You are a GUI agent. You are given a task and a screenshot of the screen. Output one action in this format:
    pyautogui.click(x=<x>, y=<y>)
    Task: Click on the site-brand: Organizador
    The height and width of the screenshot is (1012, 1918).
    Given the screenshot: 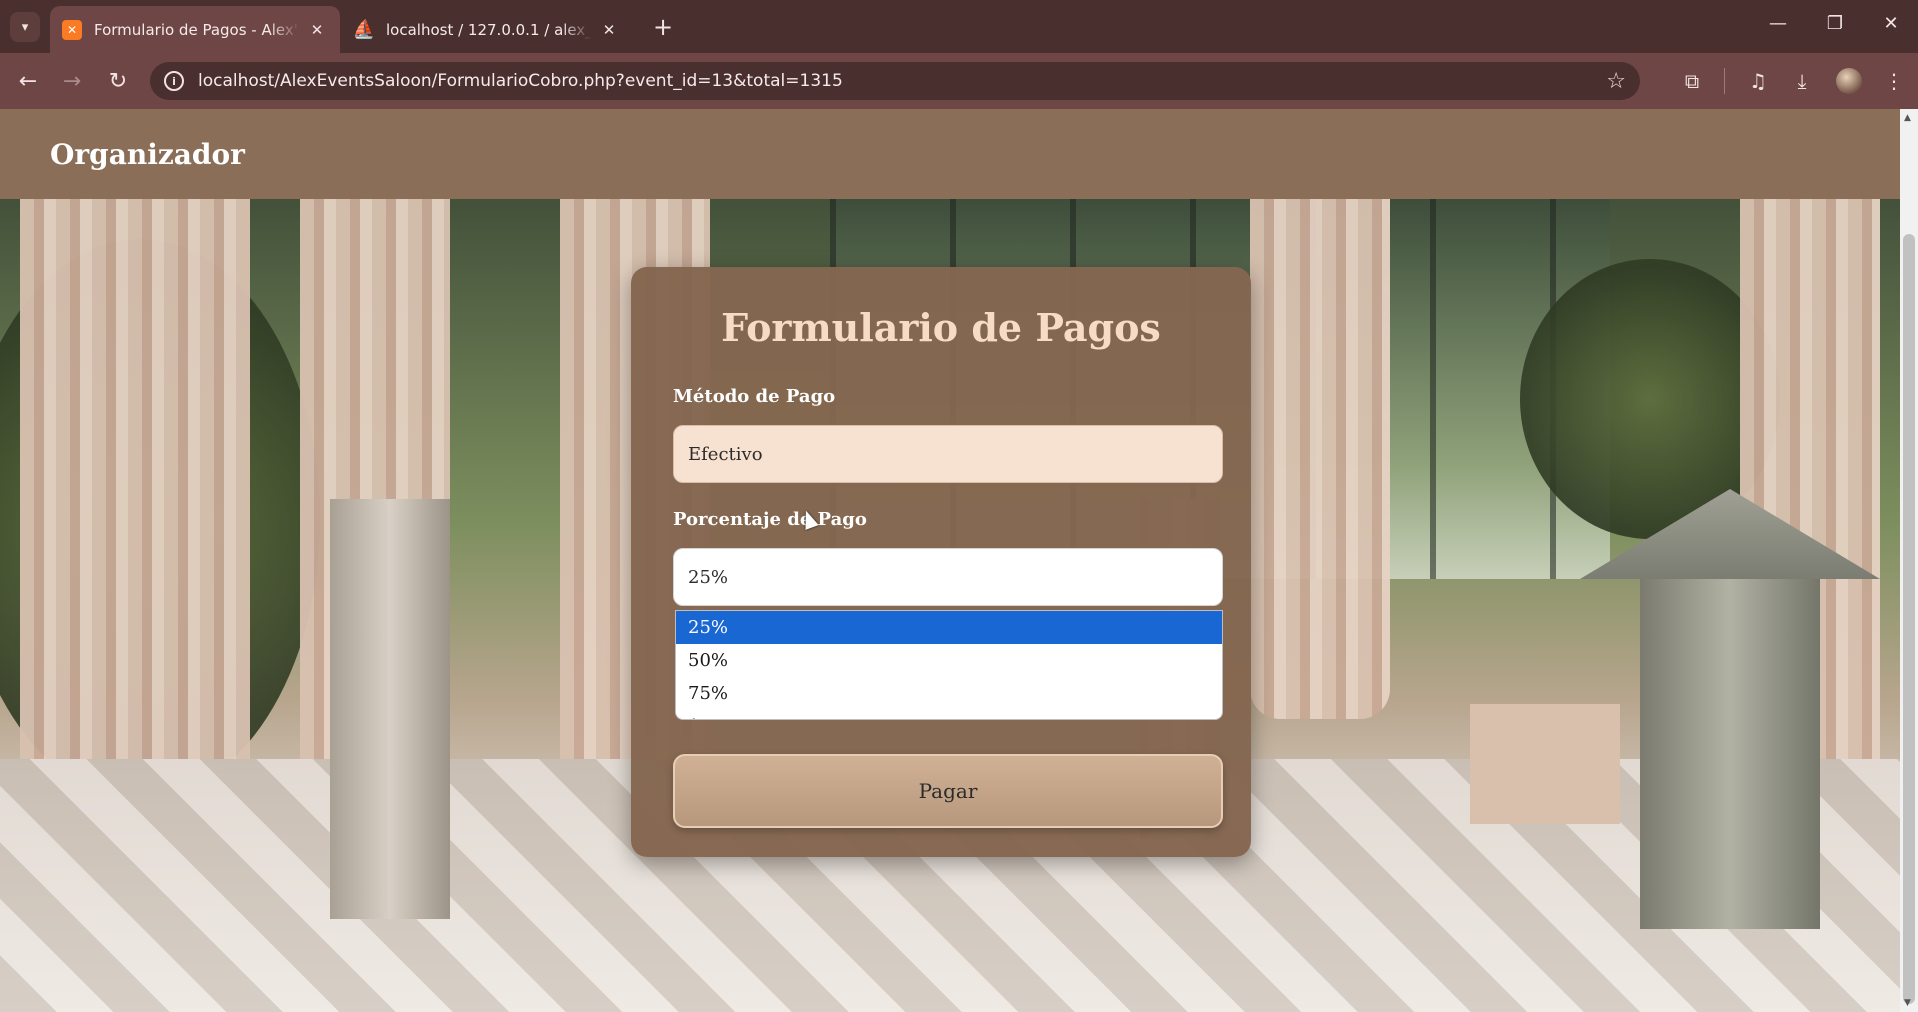 What is the action you would take?
    pyautogui.click(x=147, y=154)
    